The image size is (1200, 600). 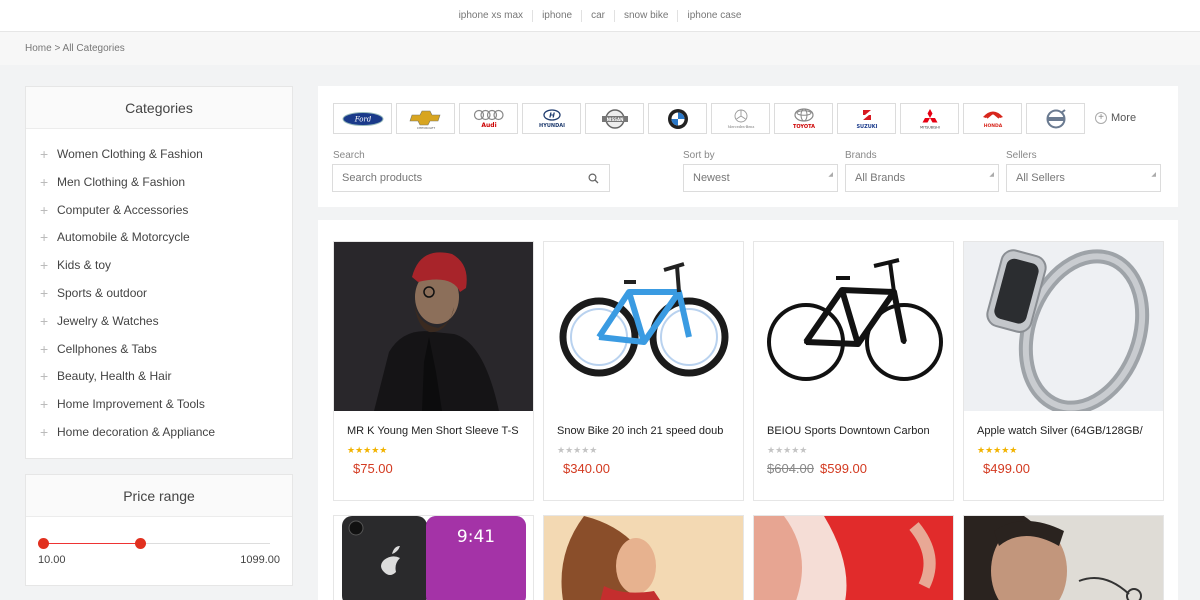 What do you see at coordinates (803, 118) in the screenshot?
I see `toyota-logo: TOYOTA` at bounding box center [803, 118].